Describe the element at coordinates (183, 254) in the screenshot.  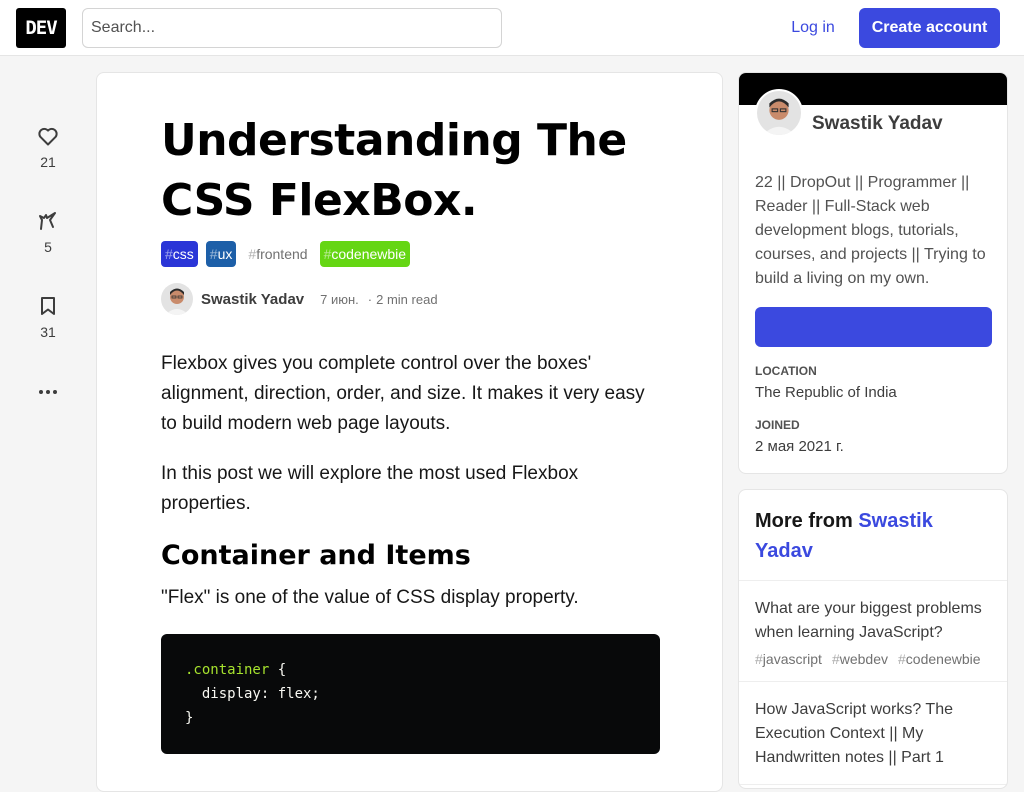
I see `tag-label: css` at that location.